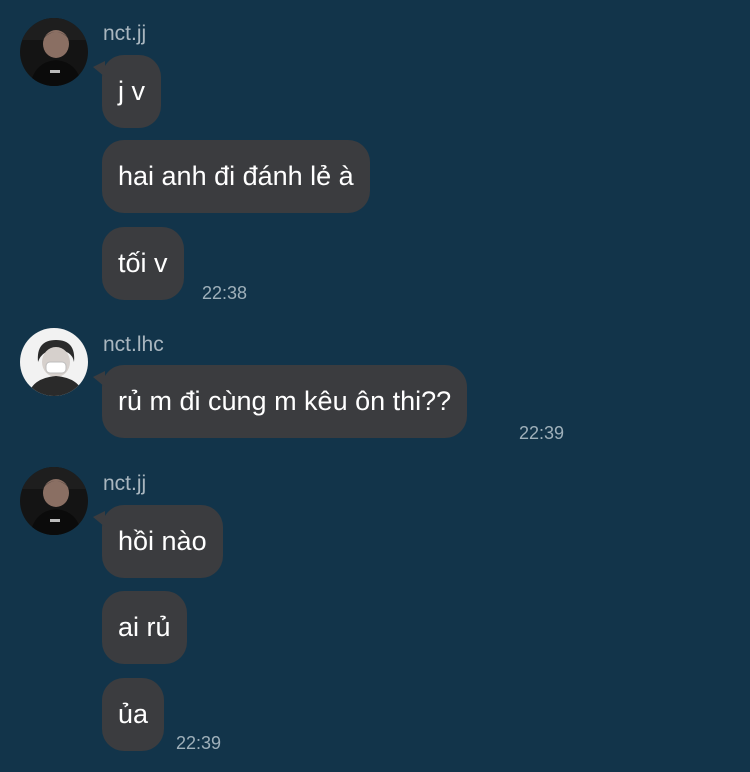  Describe the element at coordinates (225, 293) in the screenshot. I see `message-timestamp: 22:38` at that location.